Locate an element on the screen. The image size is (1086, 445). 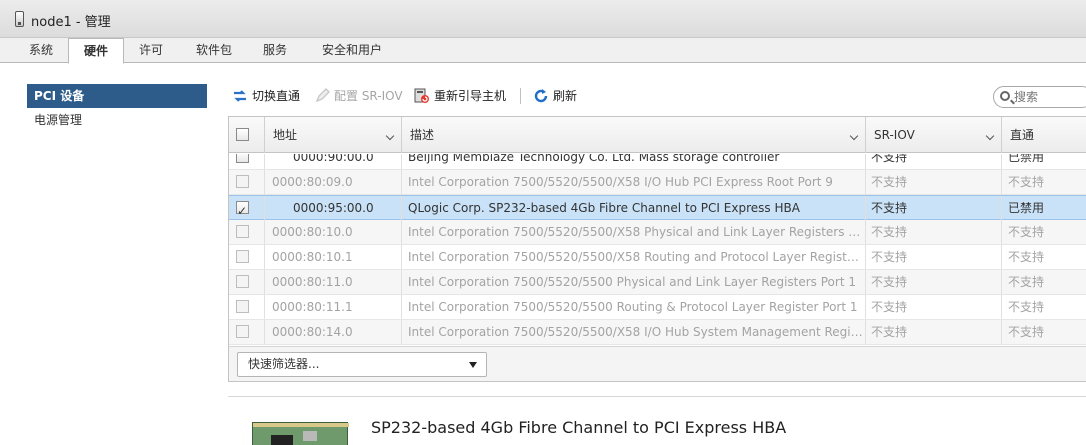
cell-address: 0000:80:11.0 is located at coordinates (333, 282).